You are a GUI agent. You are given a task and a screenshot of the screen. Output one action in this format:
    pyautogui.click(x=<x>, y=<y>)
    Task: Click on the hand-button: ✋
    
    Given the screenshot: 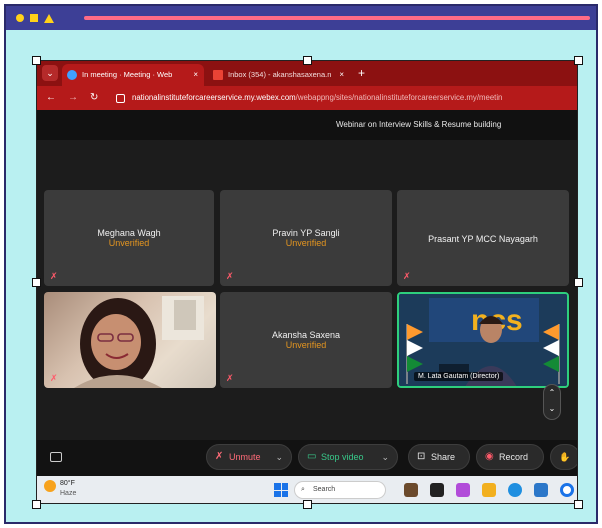 What is the action you would take?
    pyautogui.click(x=564, y=457)
    